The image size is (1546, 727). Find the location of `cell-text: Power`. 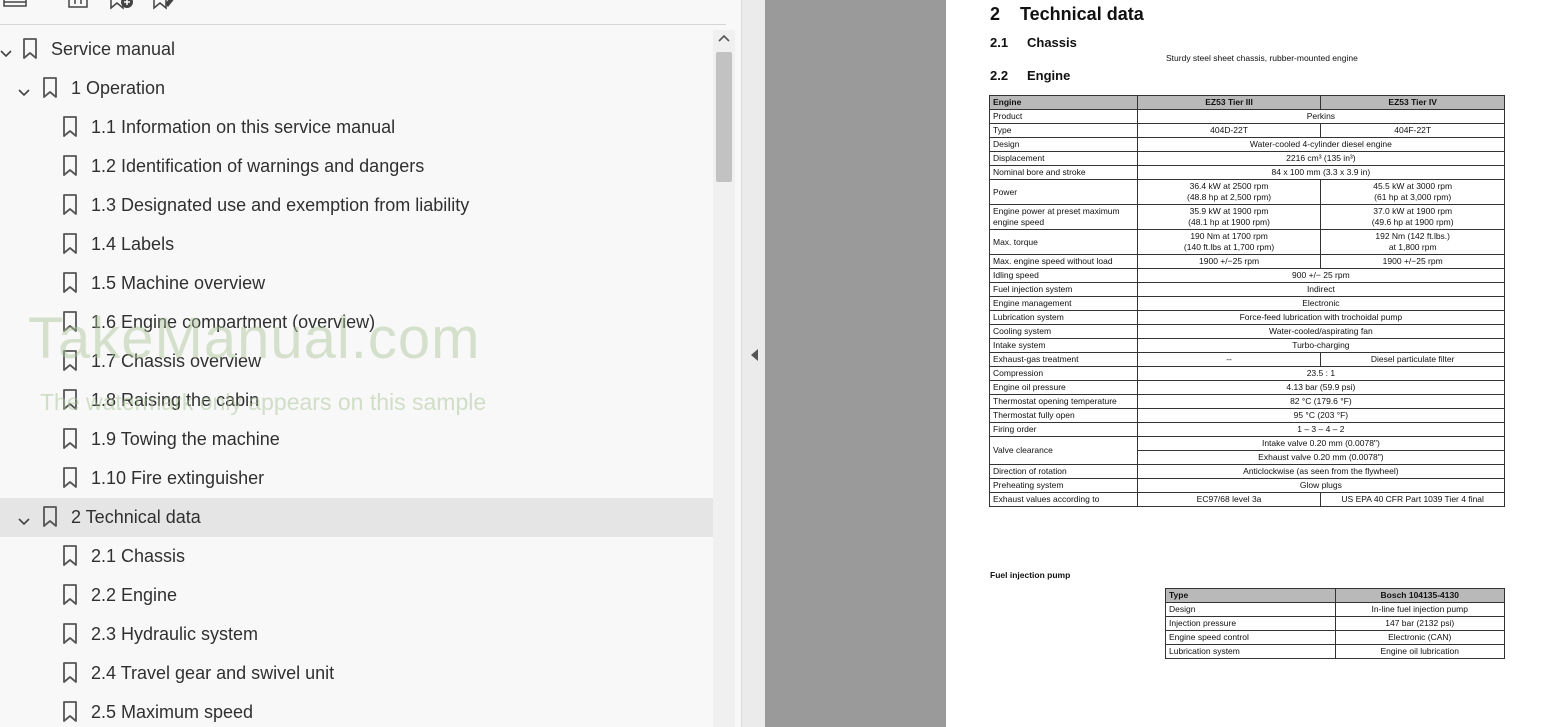

cell-text: Power is located at coordinates (1005, 191).